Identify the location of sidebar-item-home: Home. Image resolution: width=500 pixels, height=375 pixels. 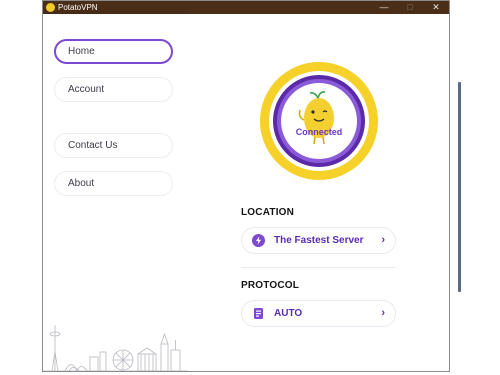
(113, 51).